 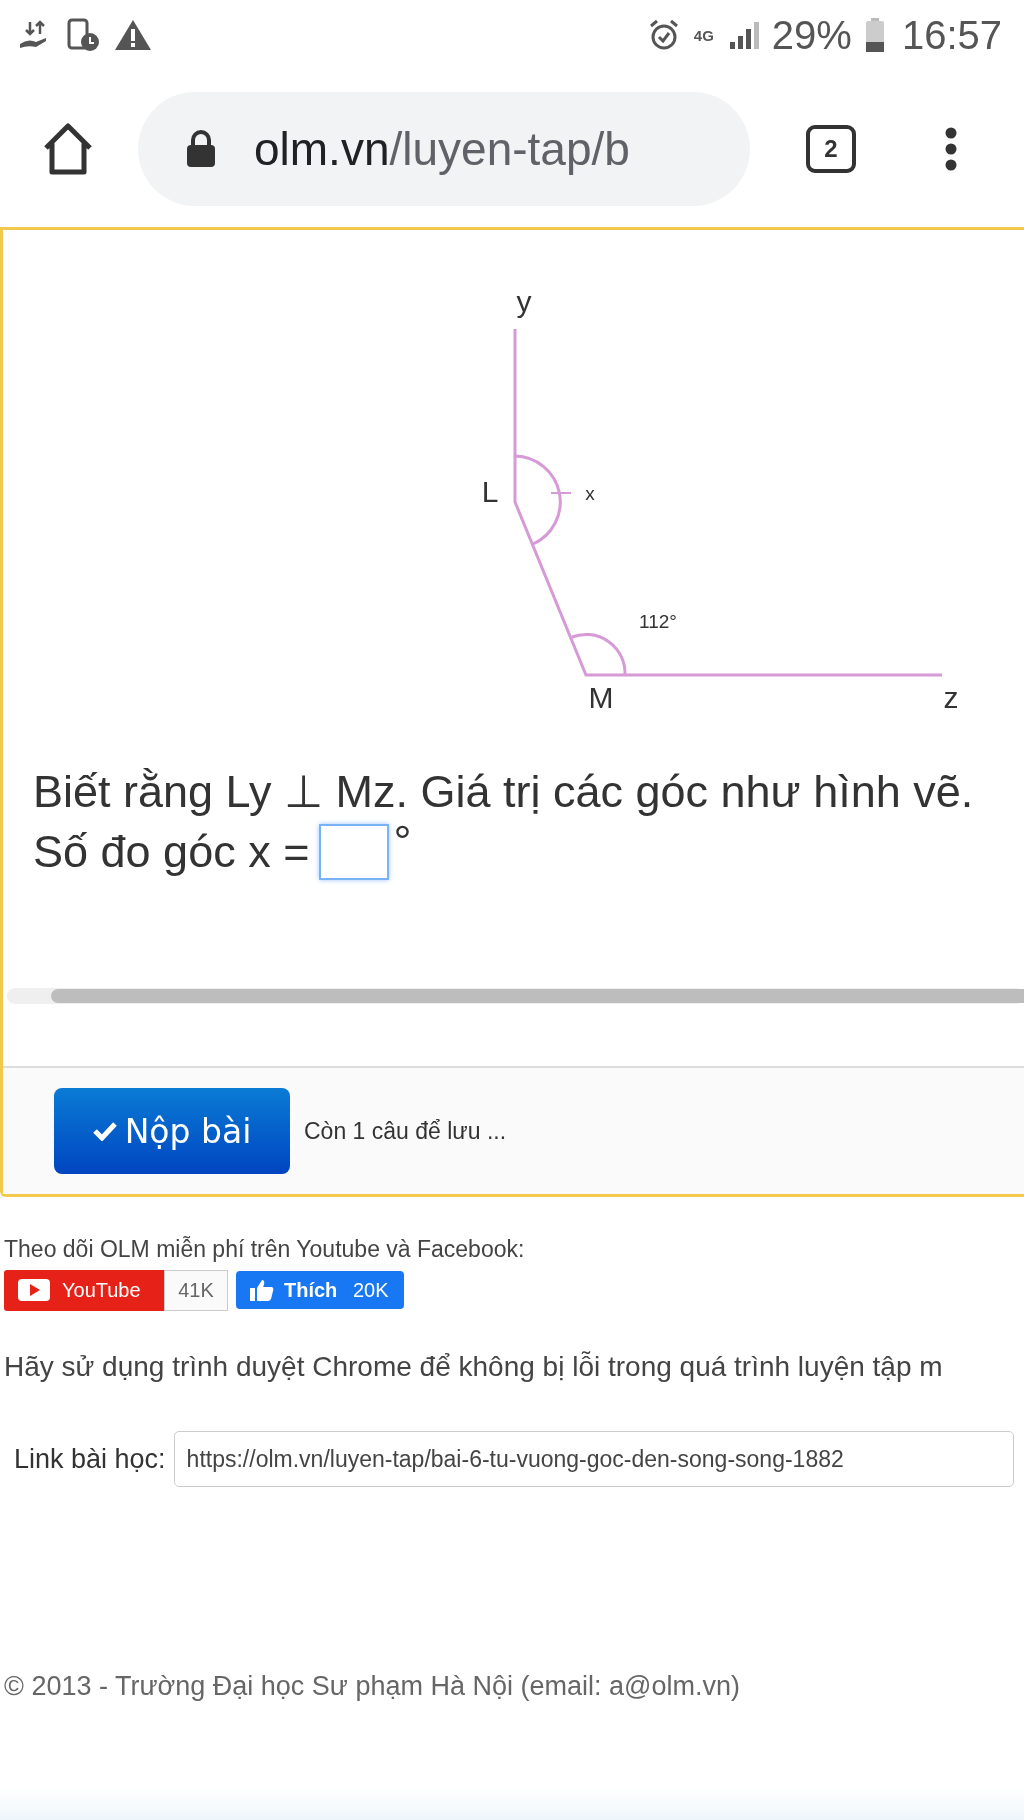 I want to click on subscriber-count: 41K, so click(x=196, y=1290).